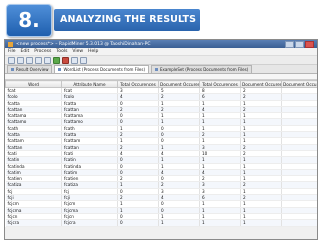 The width and height of the screenshot is (320, 240). I want to click on tab-label: Result Overview, so click(32, 69).